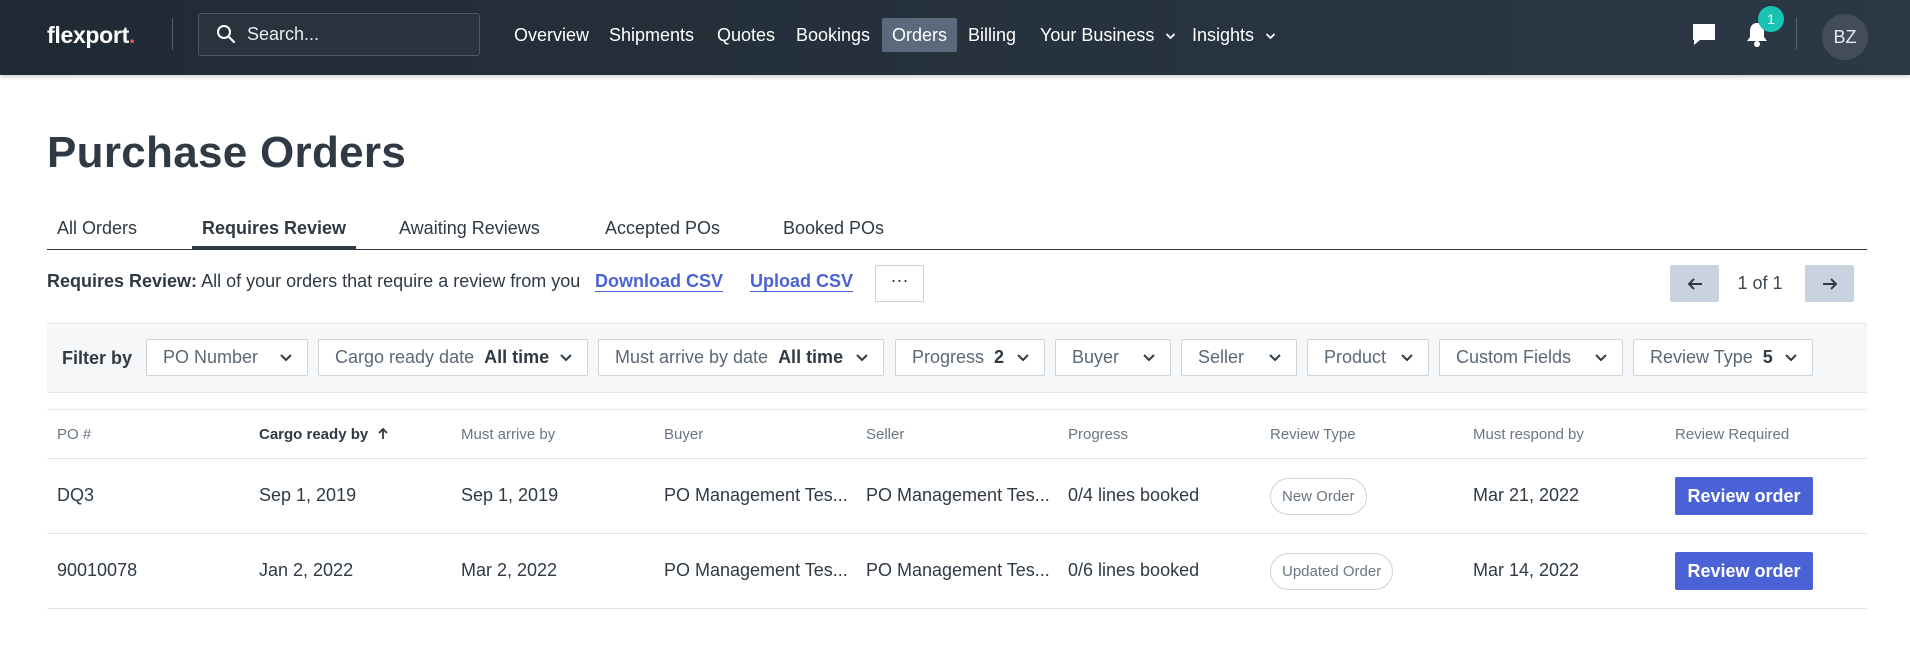 Image resolution: width=1910 pixels, height=668 pixels. What do you see at coordinates (1318, 496) in the screenshot?
I see `review-type-badge: New Order` at bounding box center [1318, 496].